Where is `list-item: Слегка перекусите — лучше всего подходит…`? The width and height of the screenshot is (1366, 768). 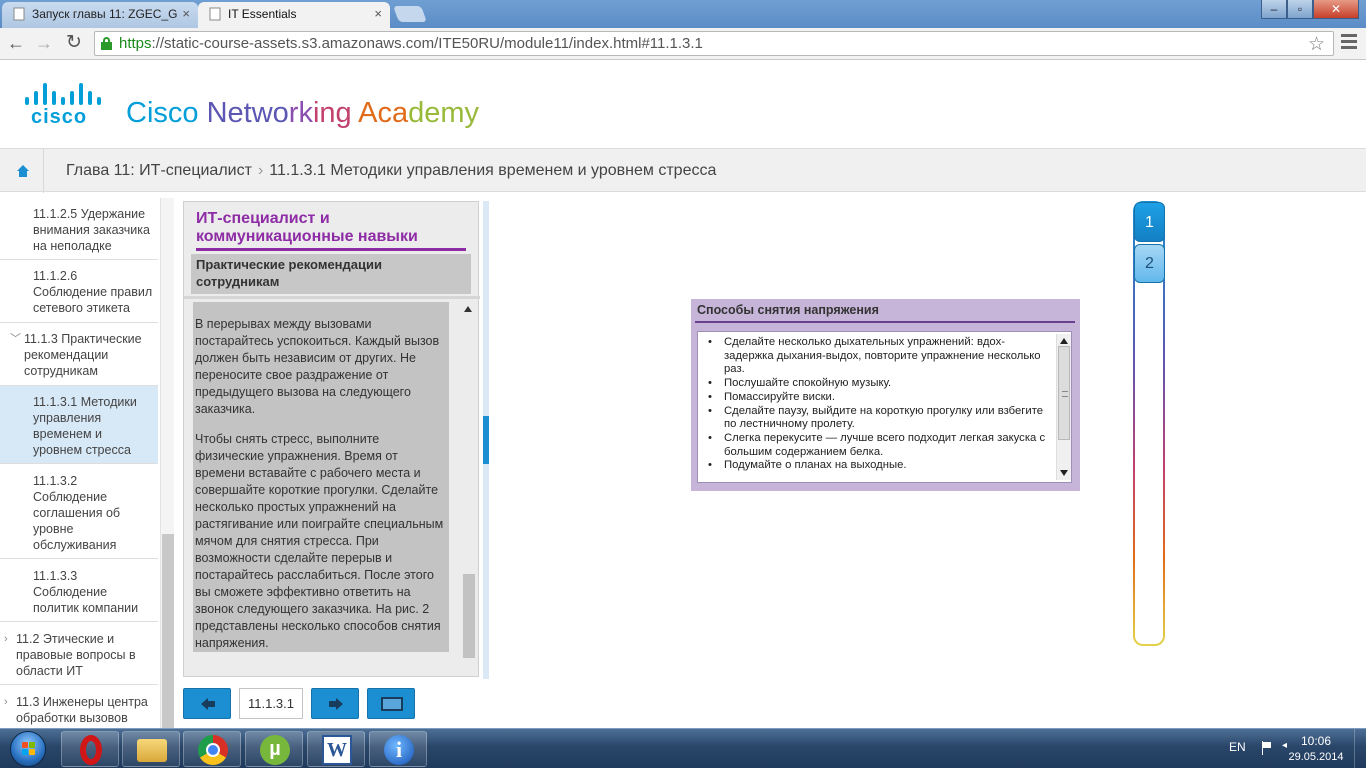 list-item: Слегка перекусите — лучше всего подходит… is located at coordinates (877, 445).